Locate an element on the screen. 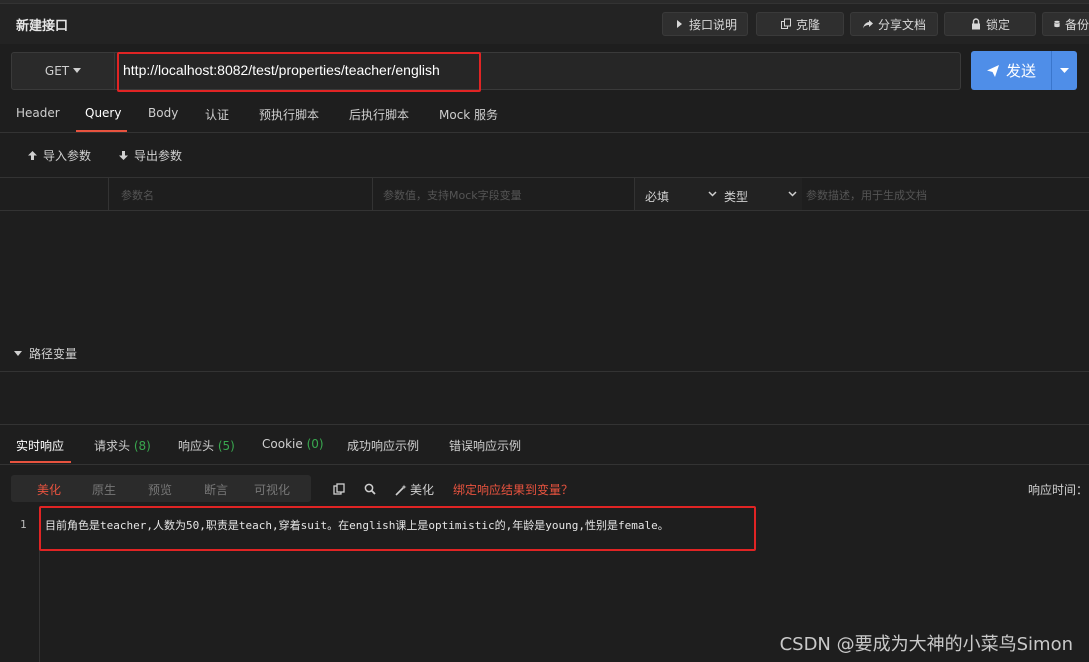  cookie-count: (0) is located at coordinates (315, 444).